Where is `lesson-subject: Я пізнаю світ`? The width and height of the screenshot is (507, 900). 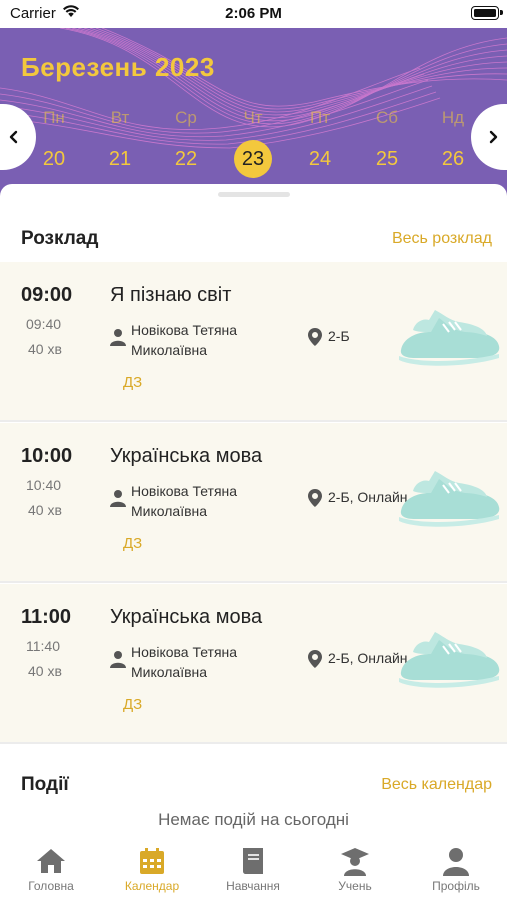
lesson-subject: Я пізнаю світ is located at coordinates (171, 295).